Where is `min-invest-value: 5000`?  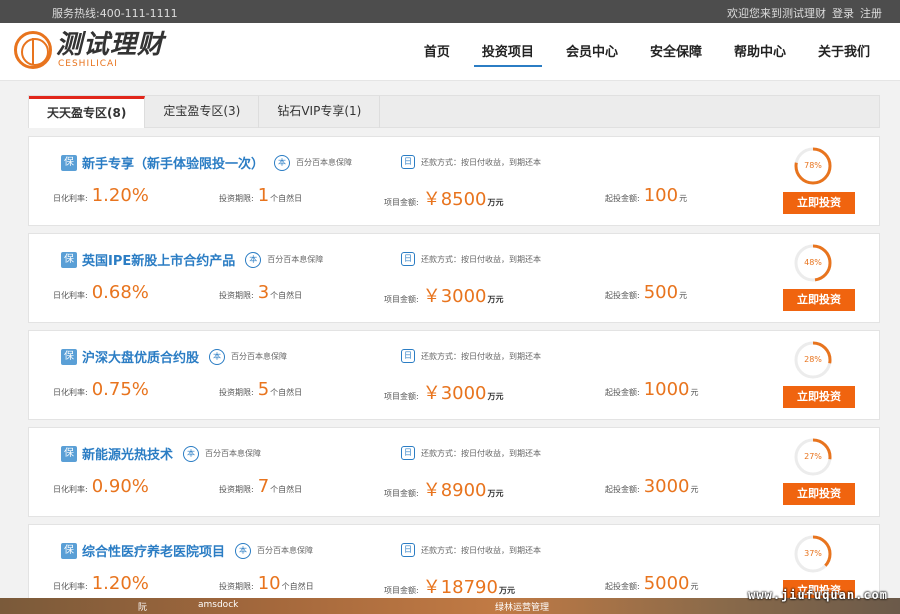
min-invest-value: 5000 is located at coordinates (666, 583).